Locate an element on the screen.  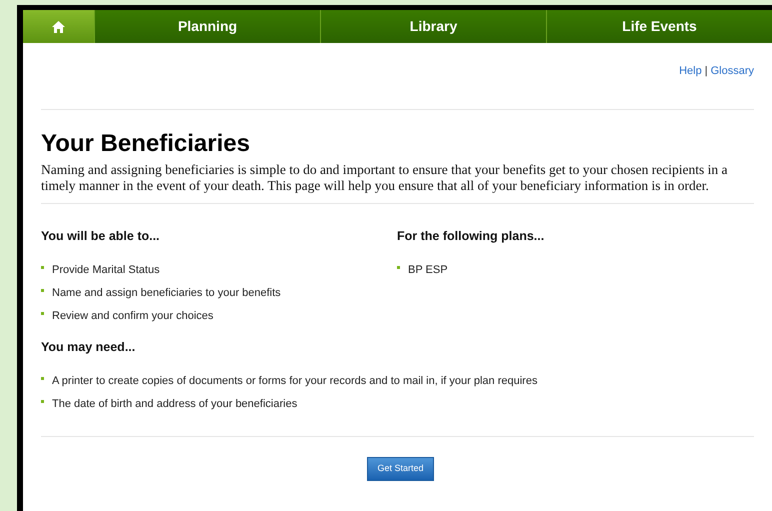
header-link: Help is located at coordinates (690, 71).